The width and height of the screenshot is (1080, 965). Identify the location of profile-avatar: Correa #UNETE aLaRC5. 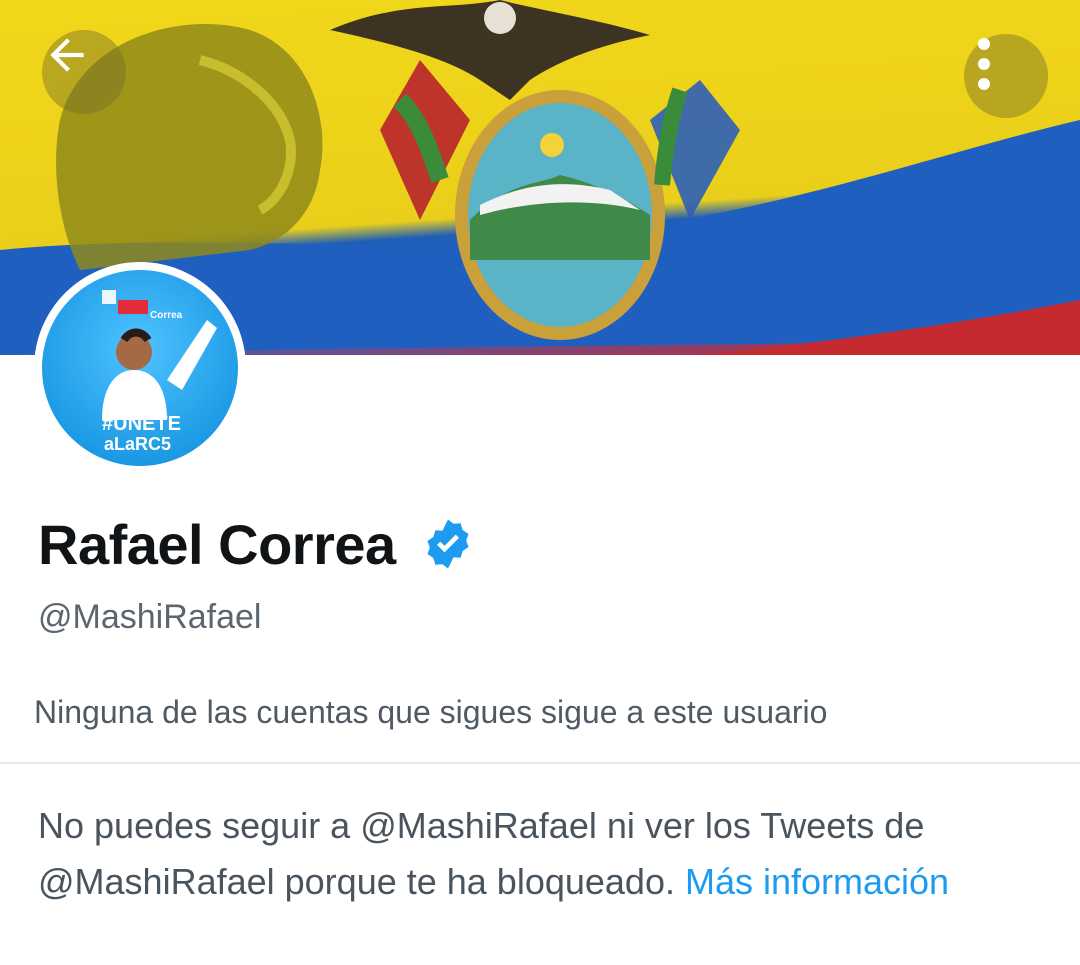
(140, 368).